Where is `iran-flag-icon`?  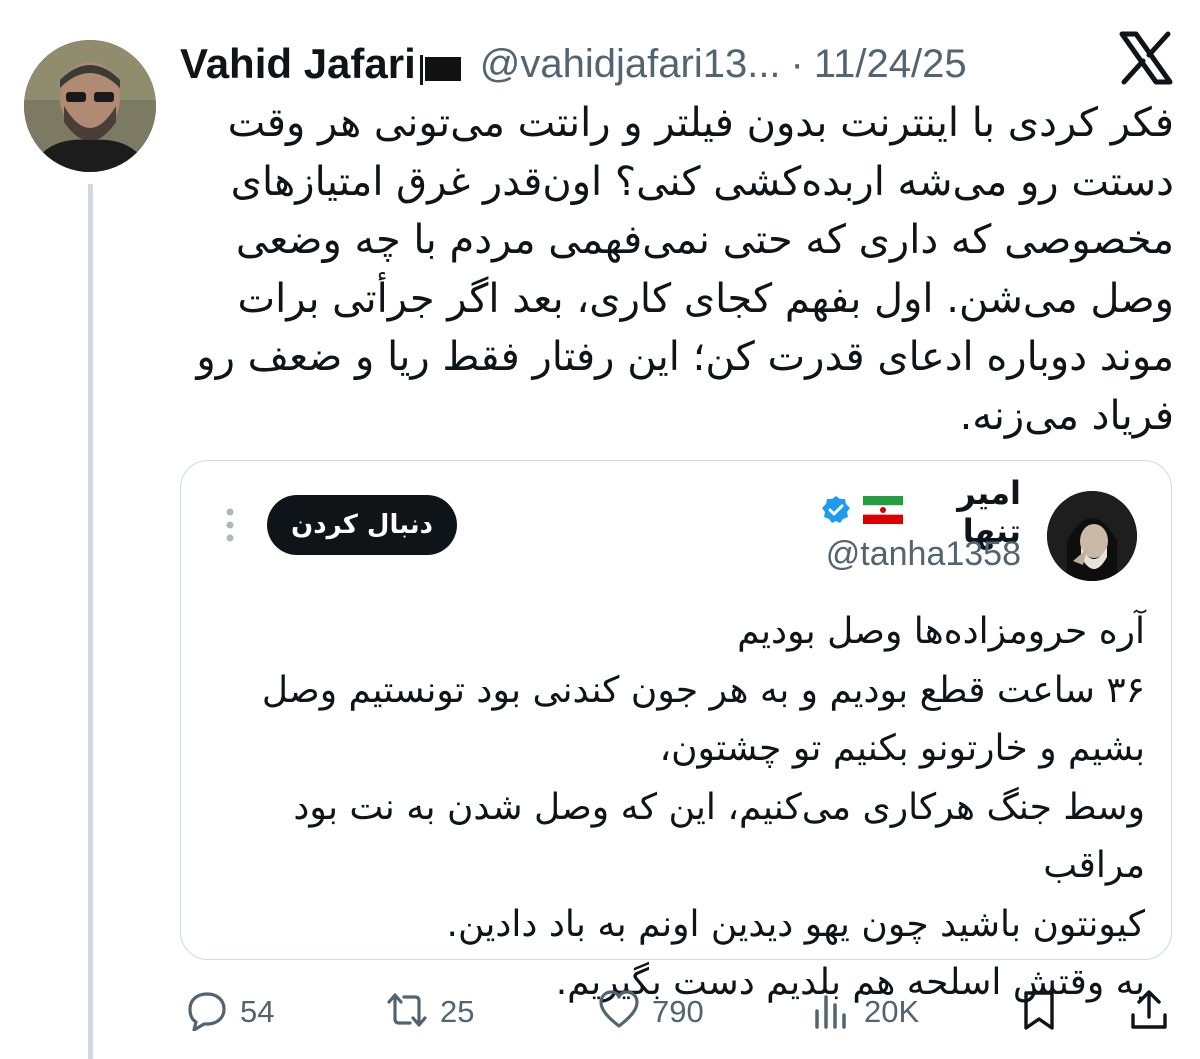
iran-flag-icon is located at coordinates (883, 512).